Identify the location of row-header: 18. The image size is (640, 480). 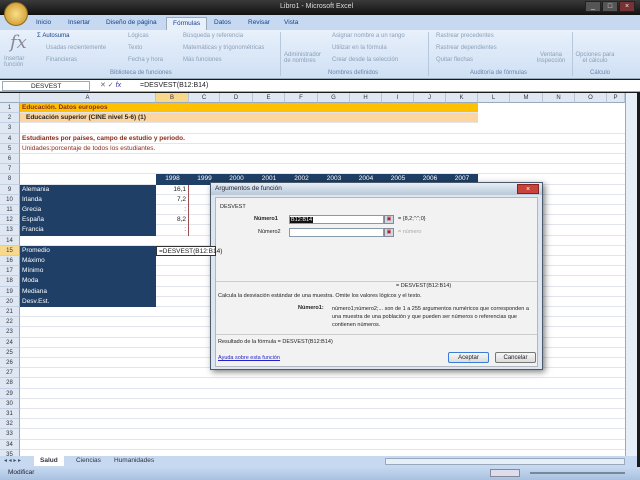
(10, 281).